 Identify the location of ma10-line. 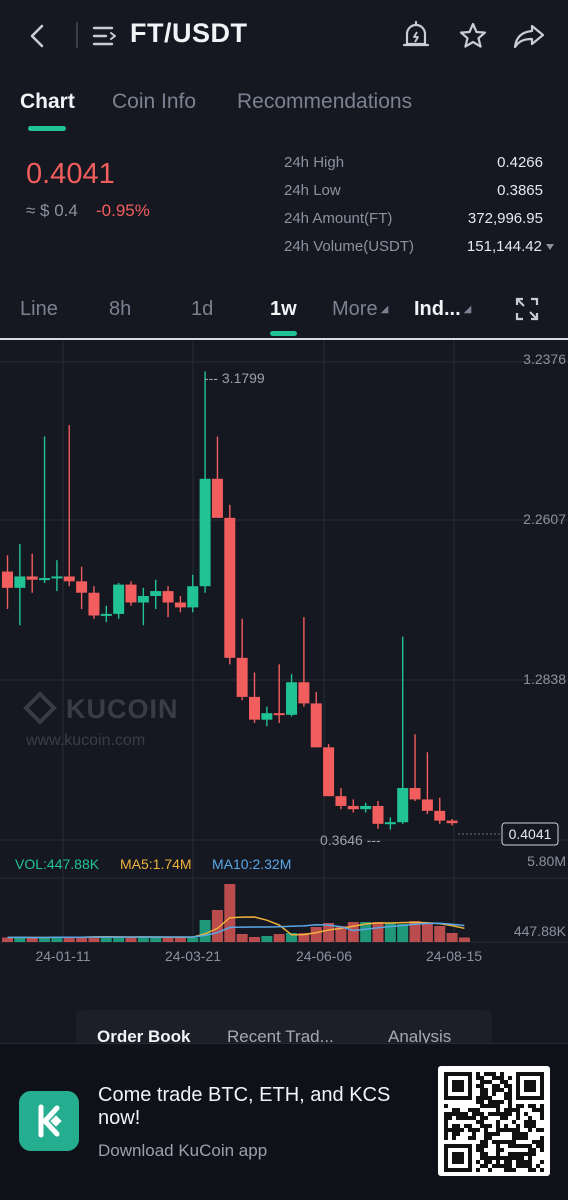
(236, 930).